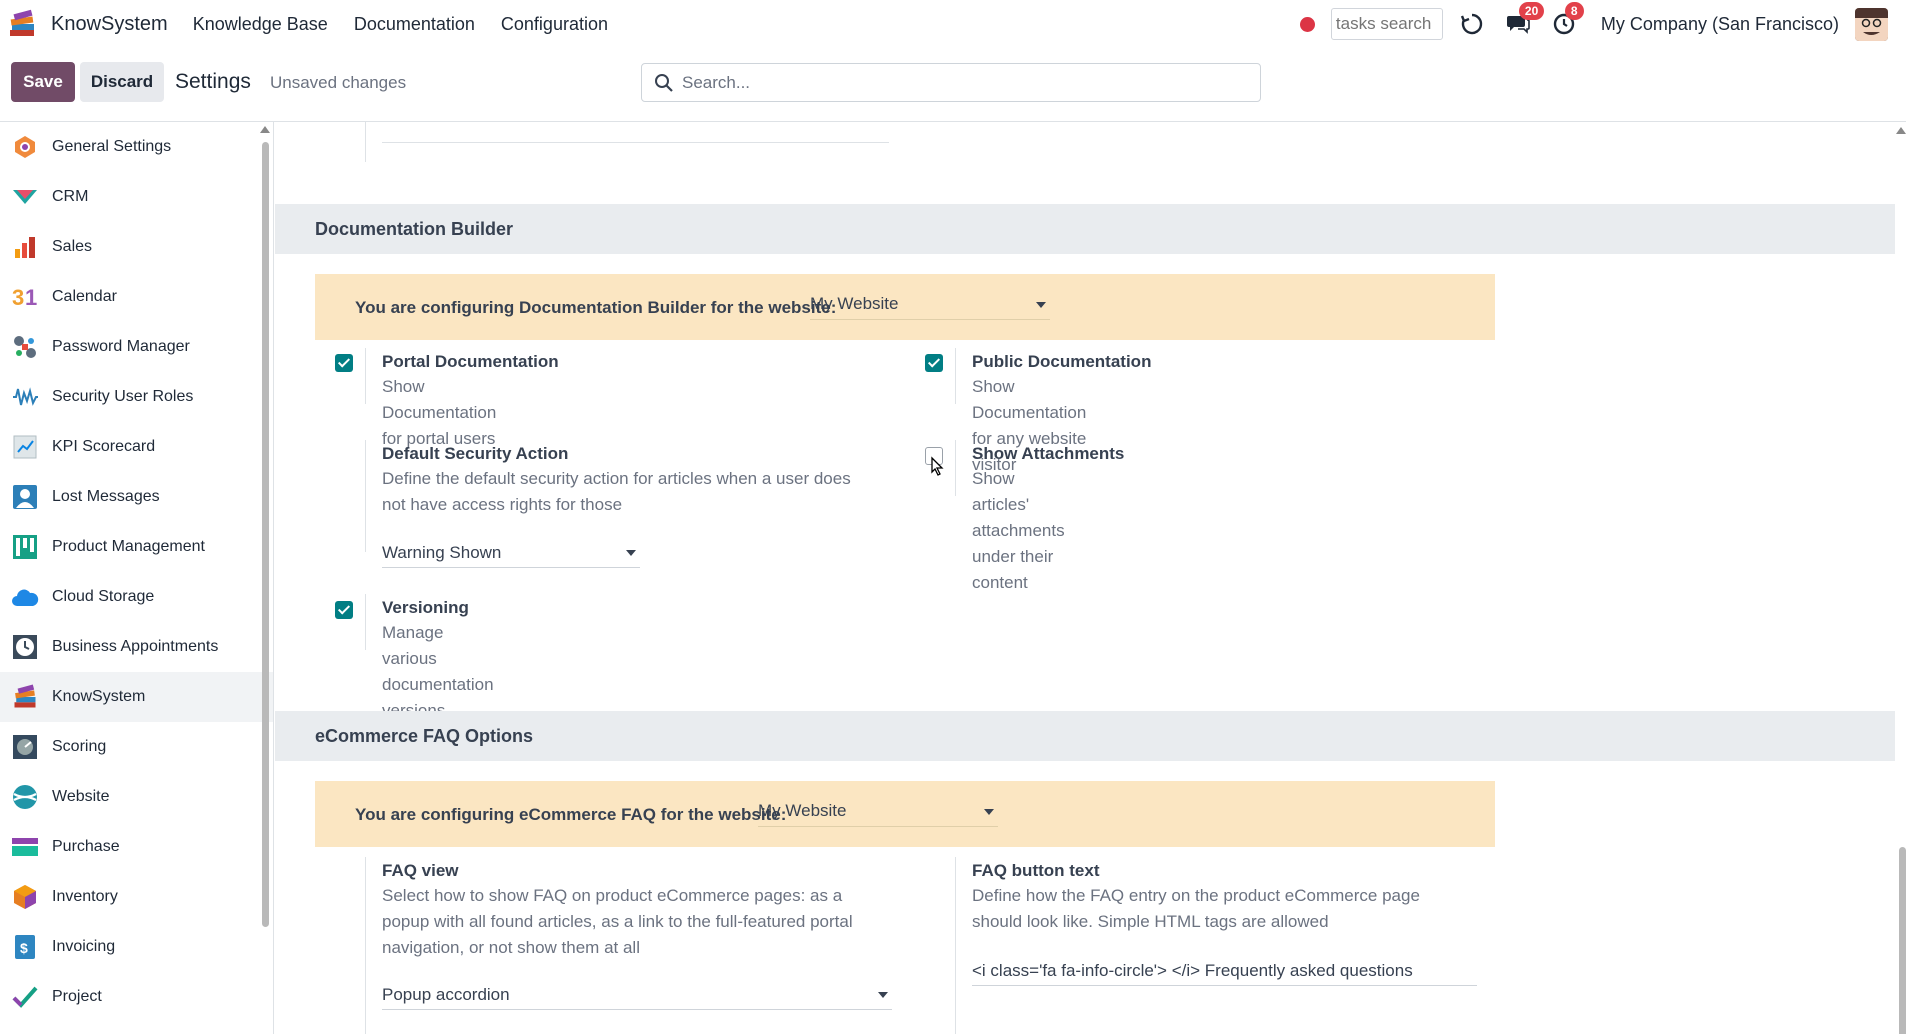 The height and width of the screenshot is (1034, 1906). What do you see at coordinates (475, 453) in the screenshot?
I see `setting-title: Default Security Action` at bounding box center [475, 453].